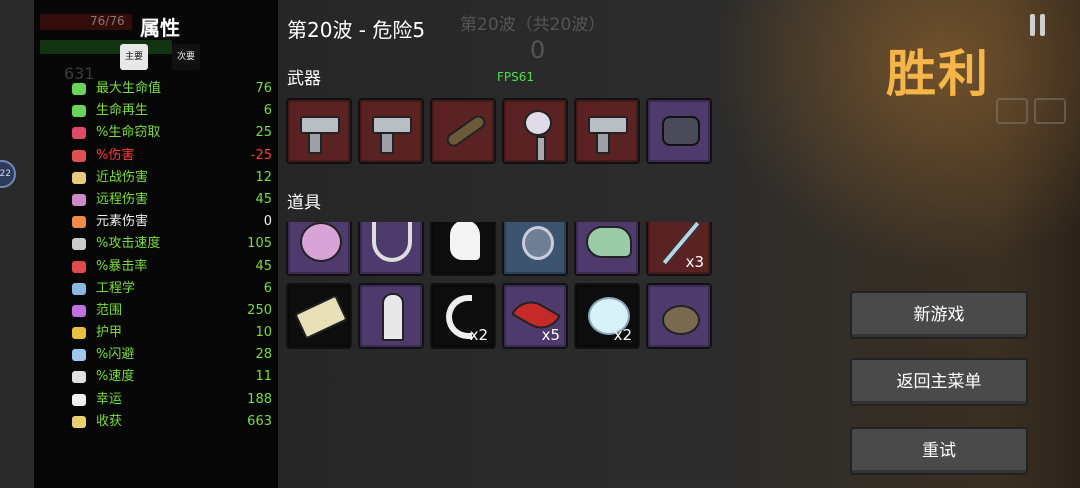 This screenshot has width=1080, height=488. I want to click on stat-row: %攻击速度 105, so click(172, 244).